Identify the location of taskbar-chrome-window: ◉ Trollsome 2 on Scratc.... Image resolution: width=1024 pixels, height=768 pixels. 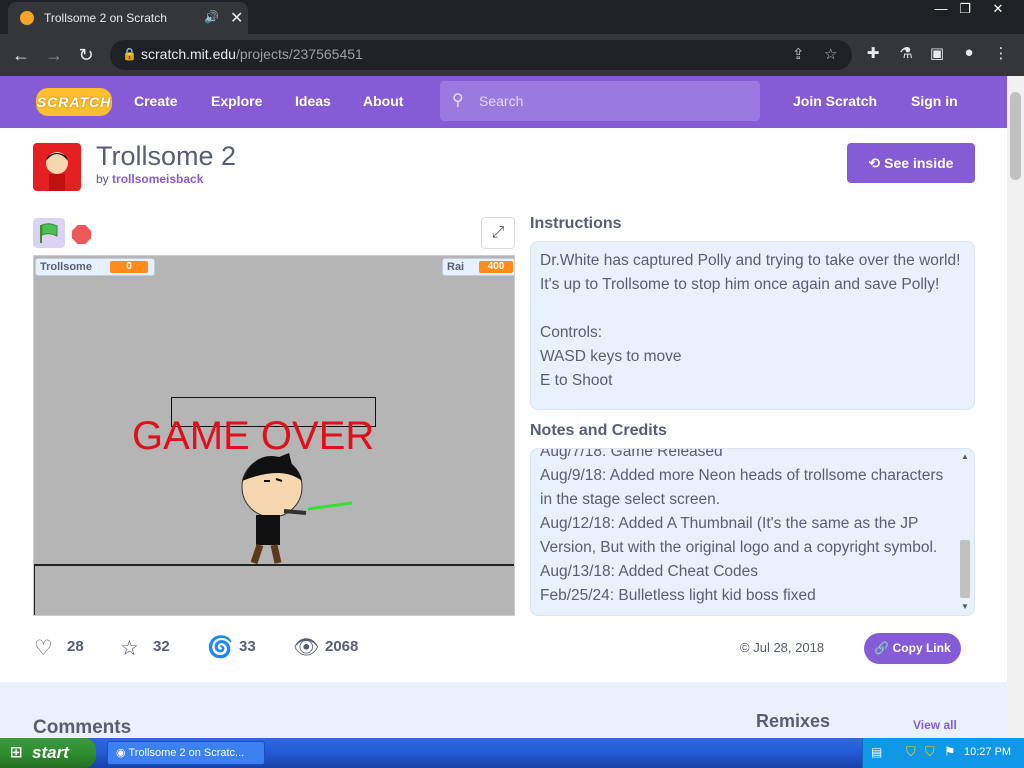
(186, 753).